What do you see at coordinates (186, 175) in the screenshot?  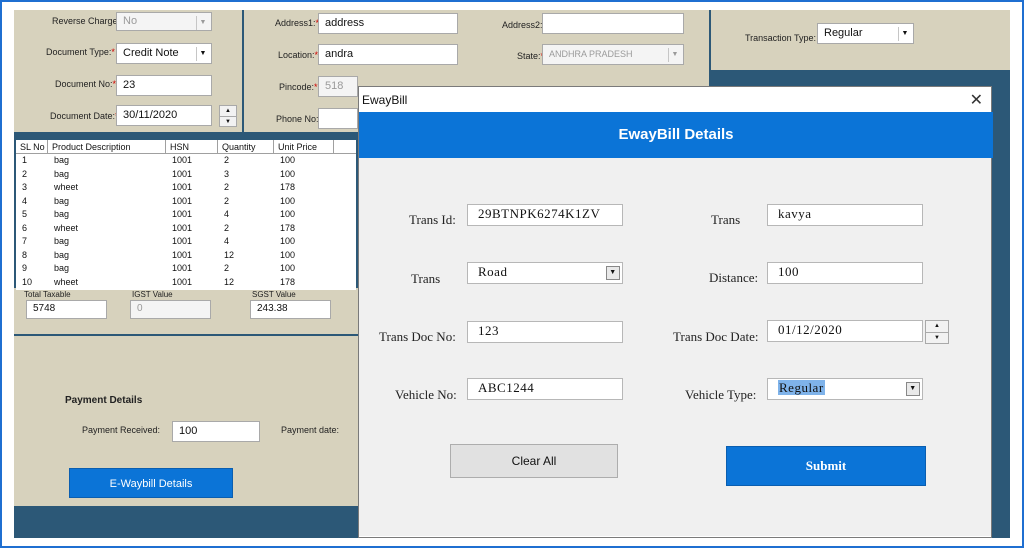 I see `table-row: 2 bag 1001 3 100` at bounding box center [186, 175].